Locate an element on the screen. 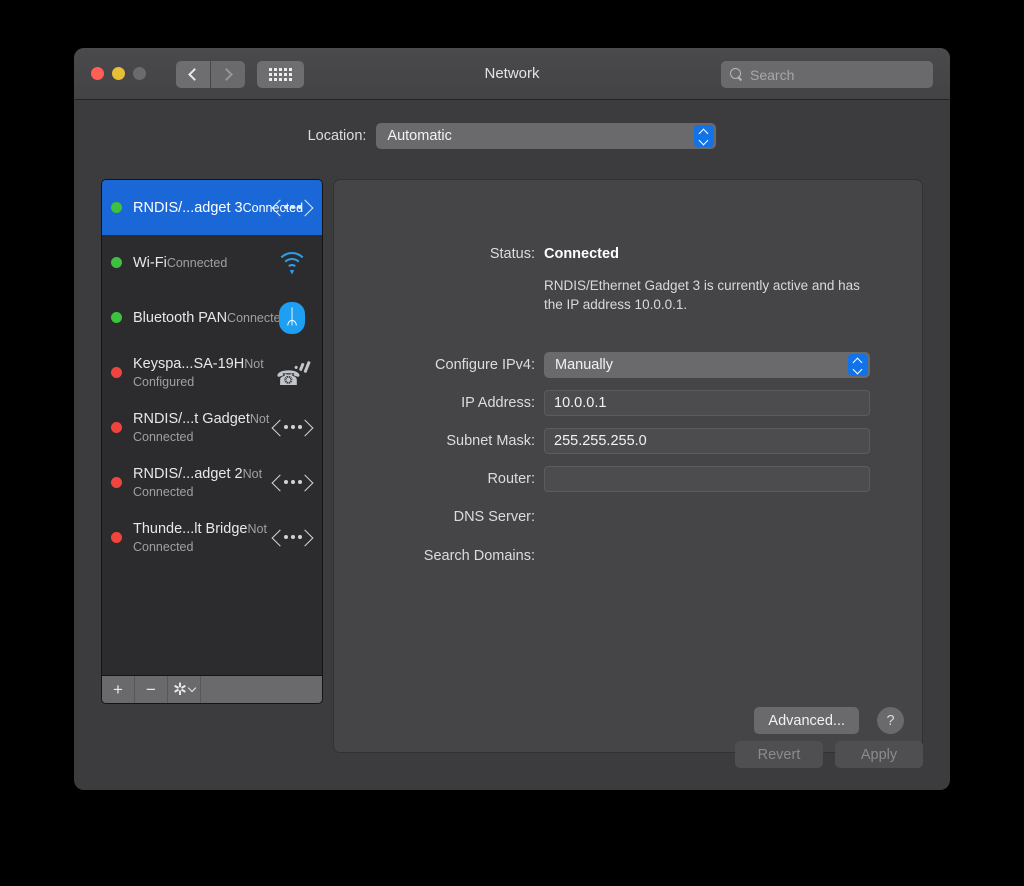 The height and width of the screenshot is (886, 1024). service-icon: ☎ is located at coordinates (292, 373).